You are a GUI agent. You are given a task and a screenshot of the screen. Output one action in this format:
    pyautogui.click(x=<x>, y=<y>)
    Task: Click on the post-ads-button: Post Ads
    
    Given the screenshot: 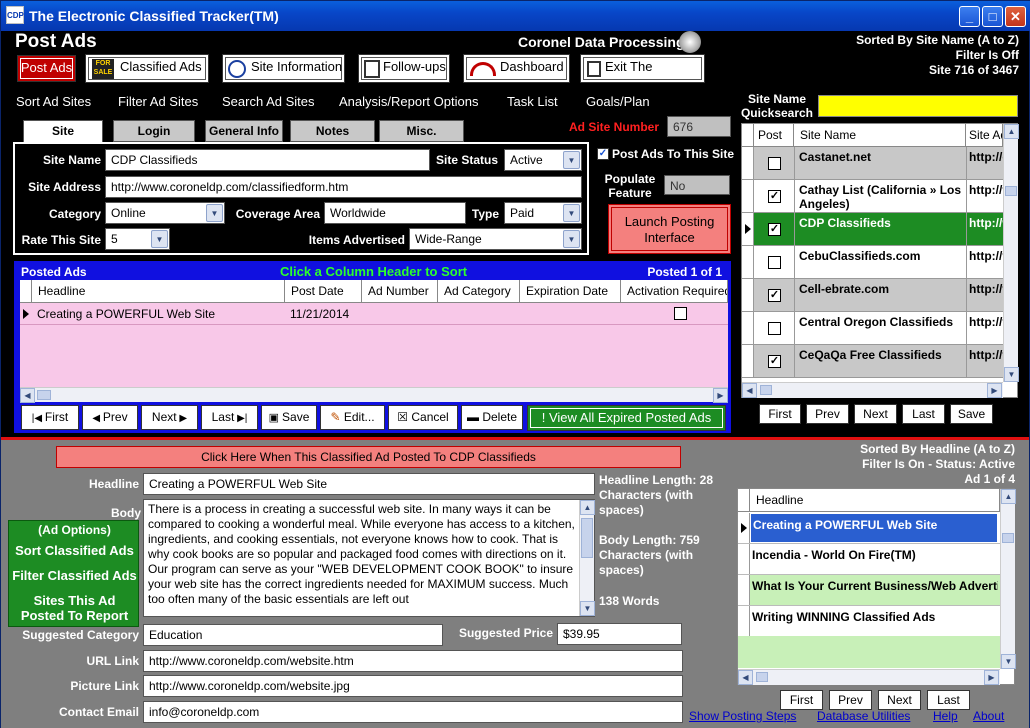 What is the action you would take?
    pyautogui.click(x=46, y=68)
    